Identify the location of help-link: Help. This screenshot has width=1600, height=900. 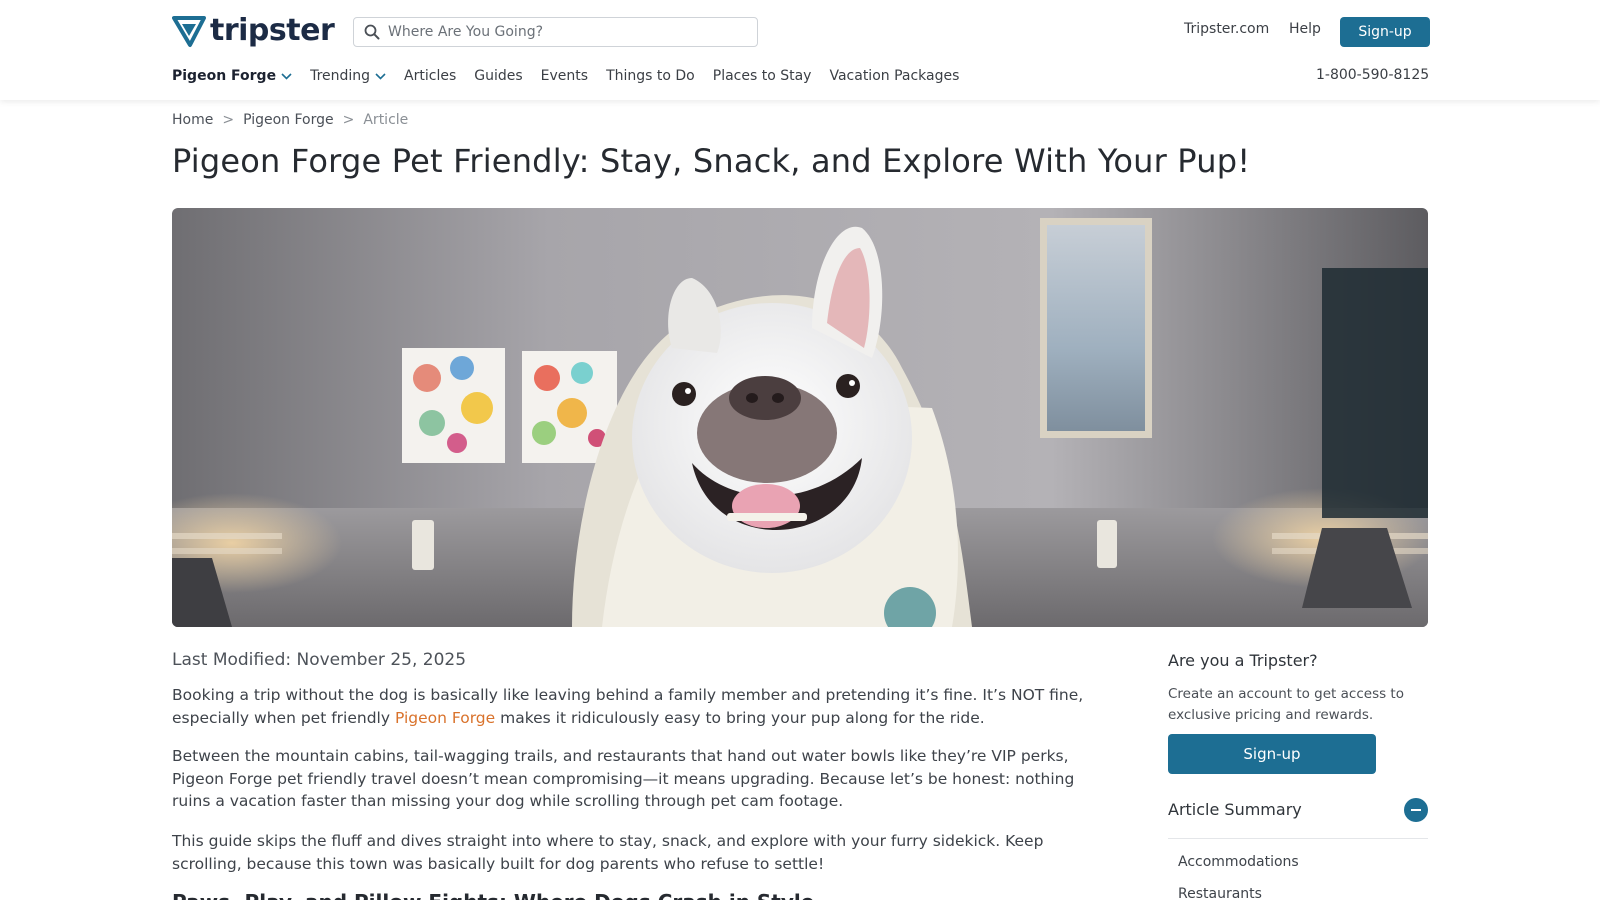
(1305, 29).